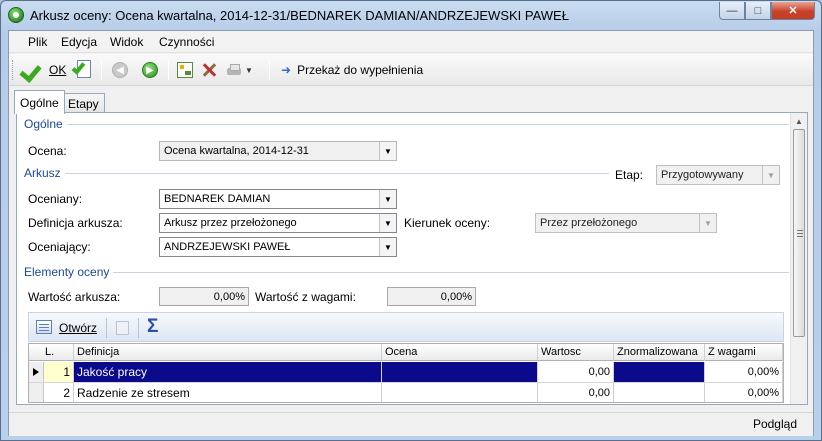 This screenshot has height=441, width=822. Describe the element at coordinates (278, 247) in the screenshot. I see `oceniajacy-combo: ANDRZEJEWSKI PAWEŁ ▼` at that location.